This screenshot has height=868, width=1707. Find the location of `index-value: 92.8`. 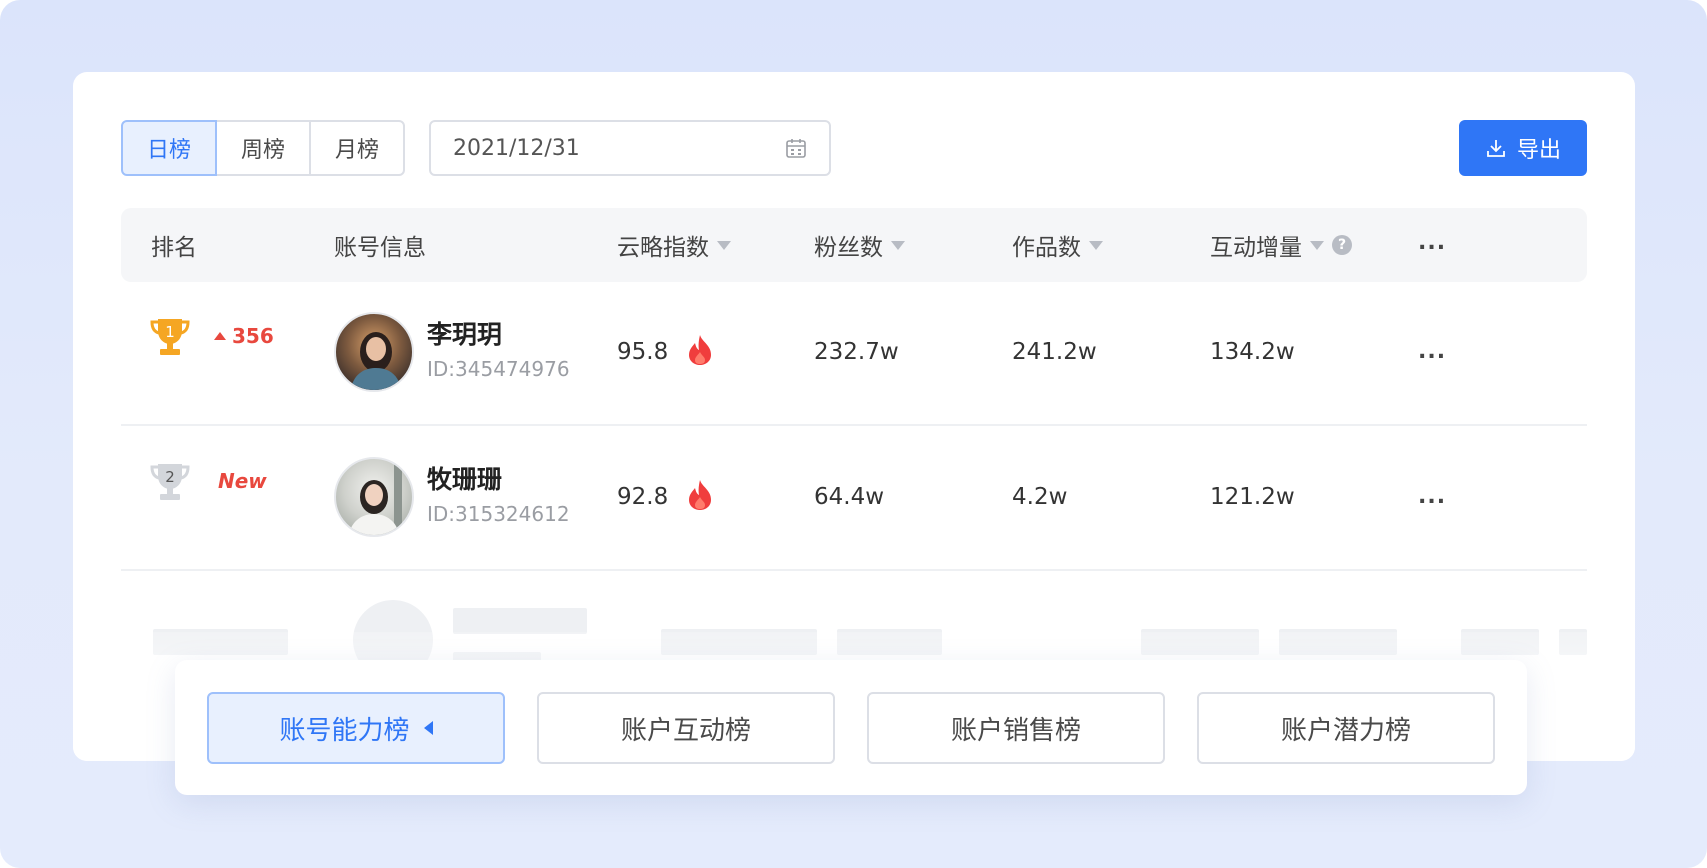

index-value: 92.8 is located at coordinates (643, 497).